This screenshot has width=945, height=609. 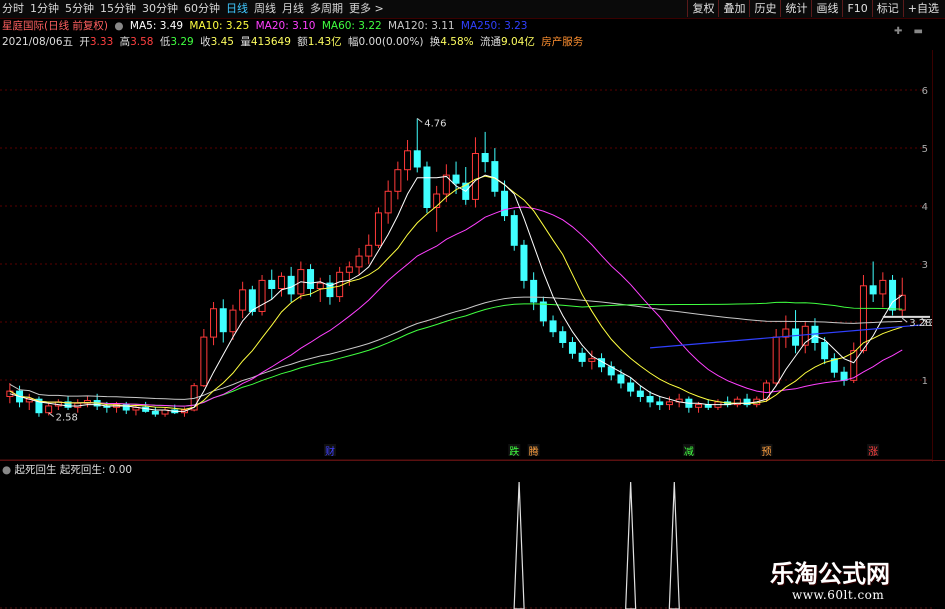 I want to click on ma10-label: MA10: 3.25, so click(x=219, y=26).